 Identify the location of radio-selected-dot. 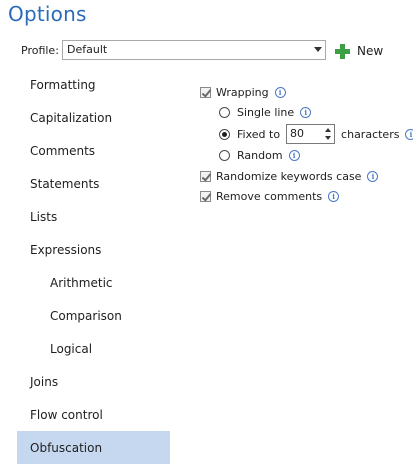
(224, 134).